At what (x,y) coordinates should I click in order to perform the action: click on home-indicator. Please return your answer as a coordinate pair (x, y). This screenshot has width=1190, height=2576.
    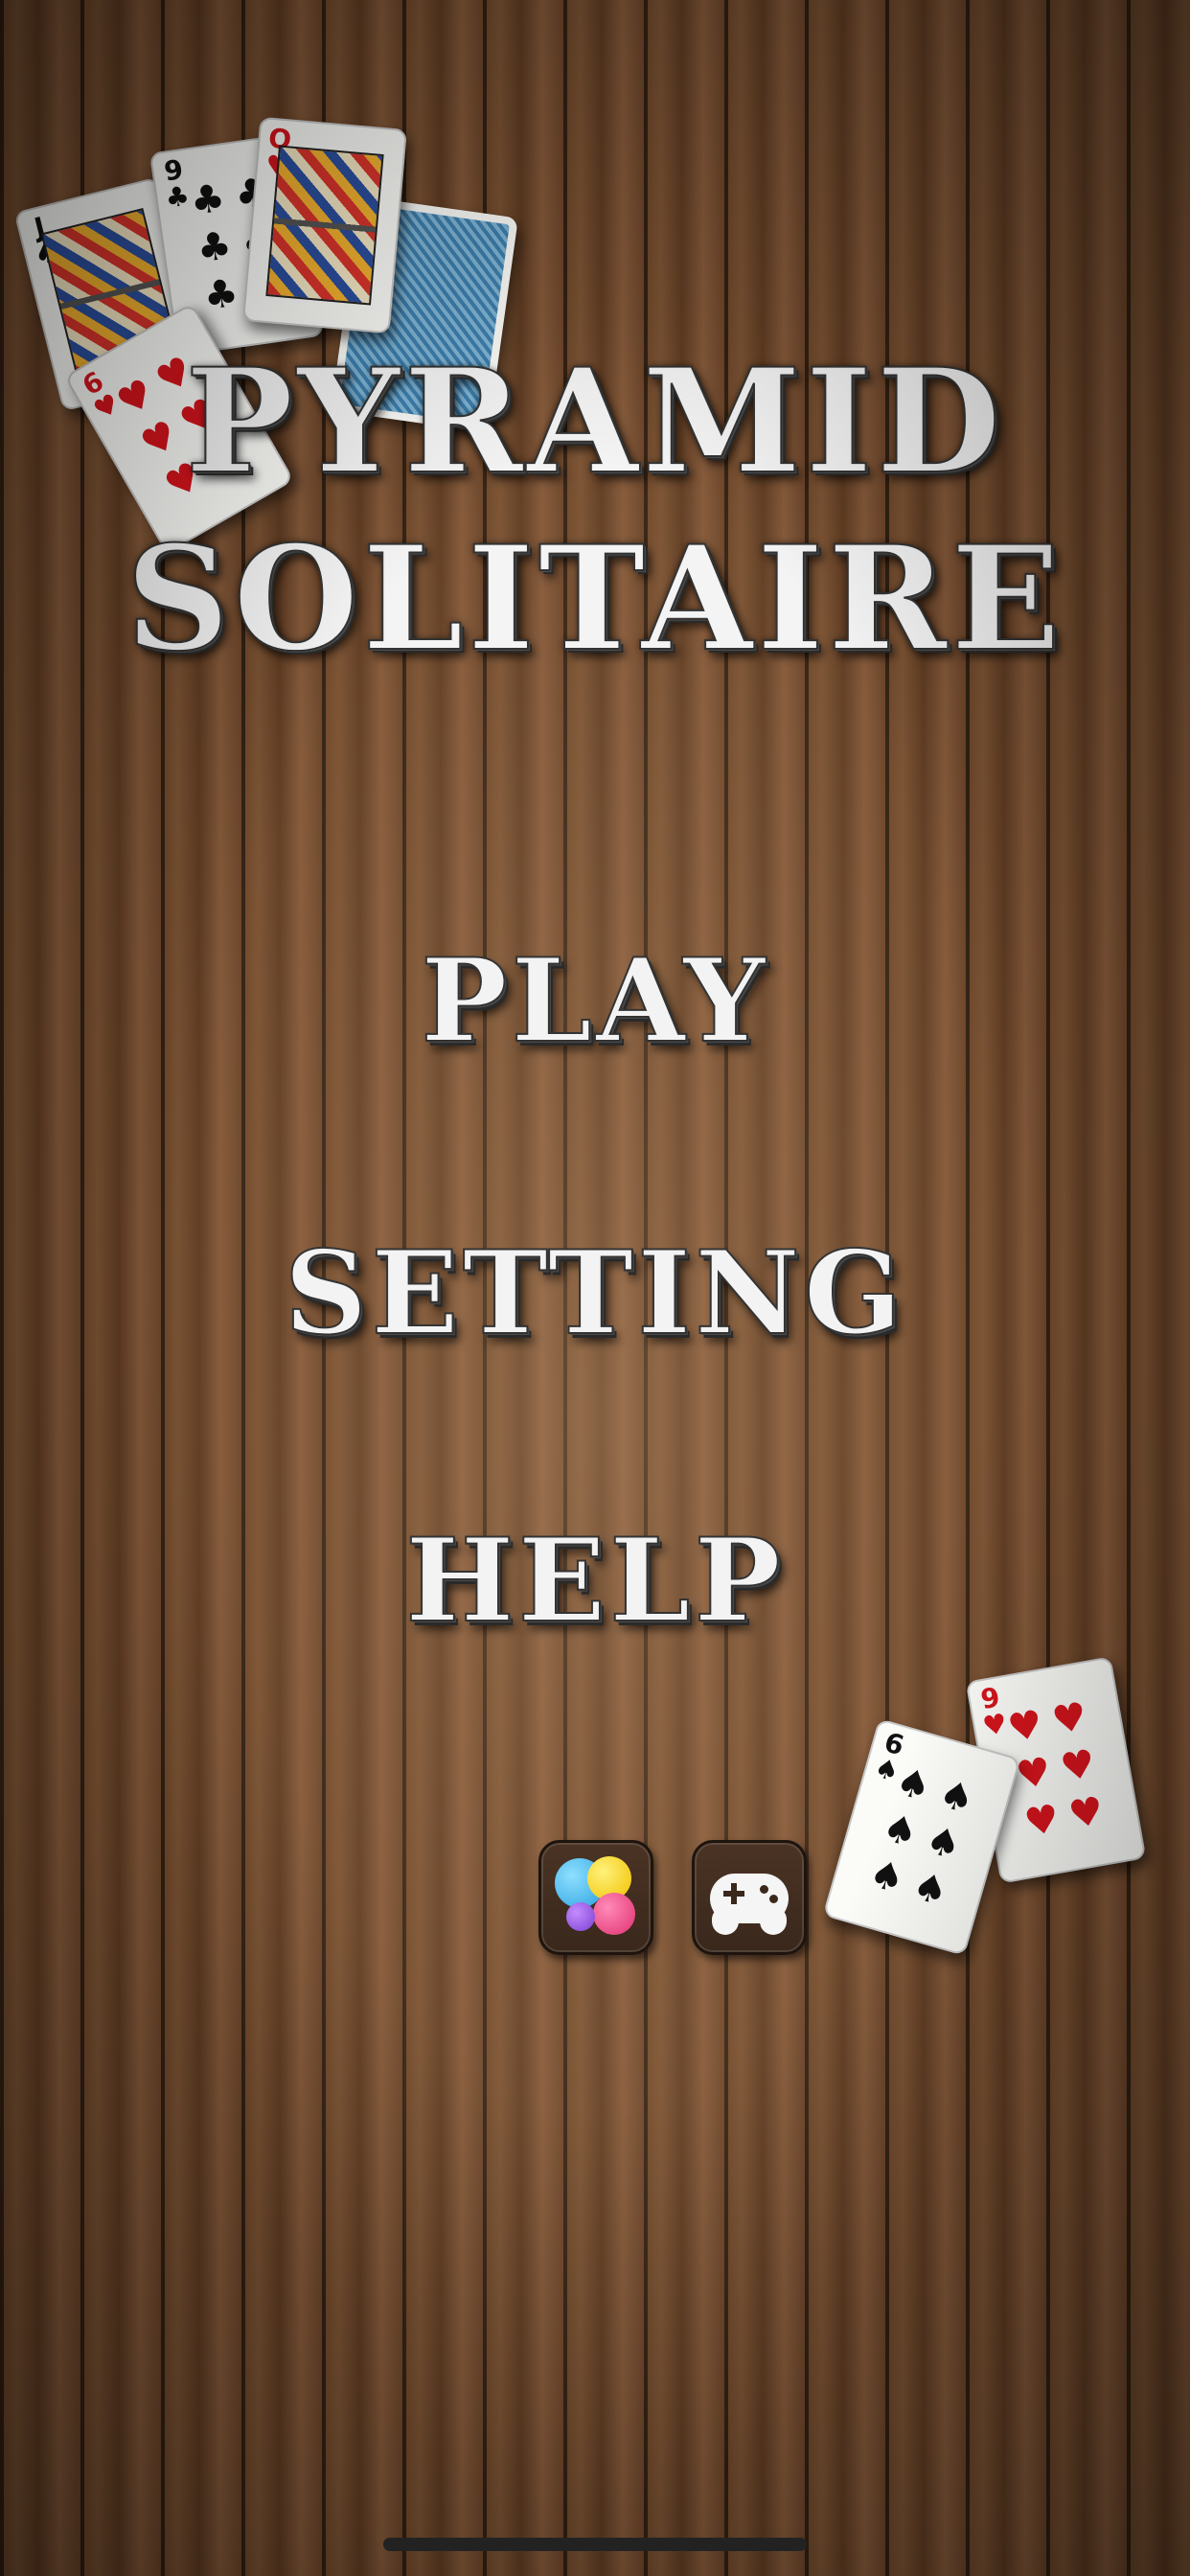
    Looking at the image, I should click on (595, 2544).